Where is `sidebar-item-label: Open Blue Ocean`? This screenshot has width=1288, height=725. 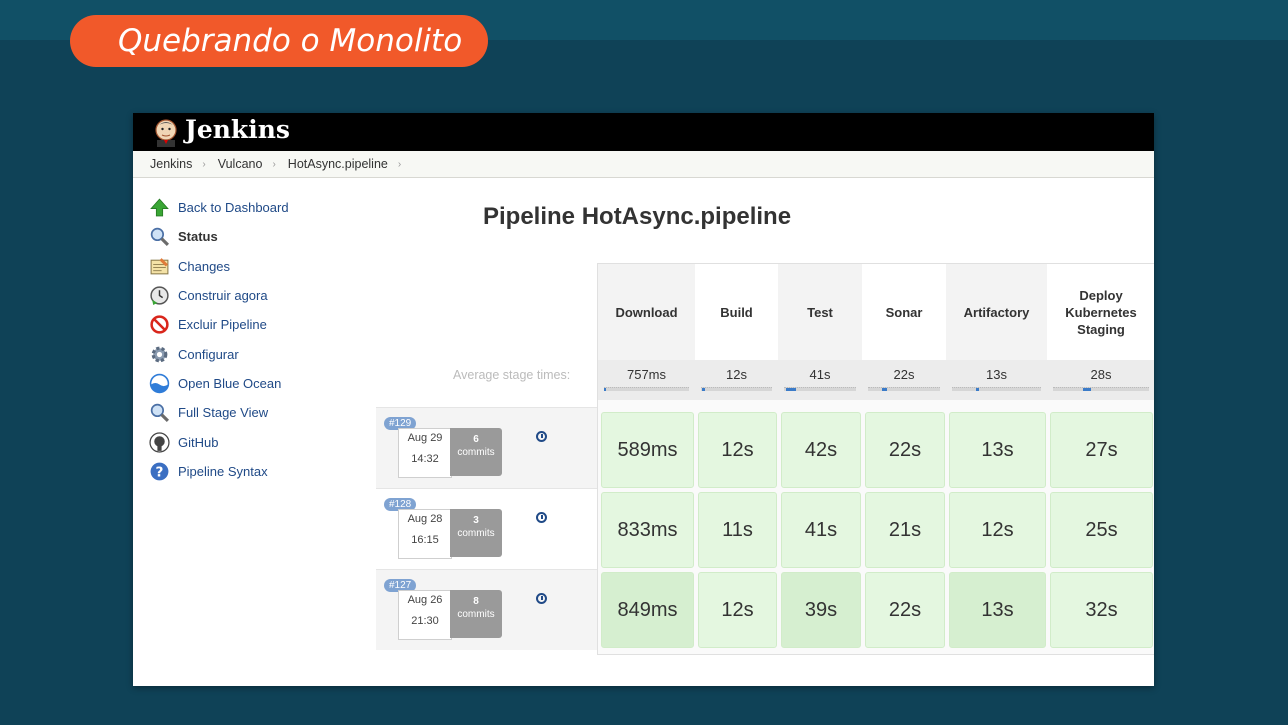 sidebar-item-label: Open Blue Ocean is located at coordinates (230, 383).